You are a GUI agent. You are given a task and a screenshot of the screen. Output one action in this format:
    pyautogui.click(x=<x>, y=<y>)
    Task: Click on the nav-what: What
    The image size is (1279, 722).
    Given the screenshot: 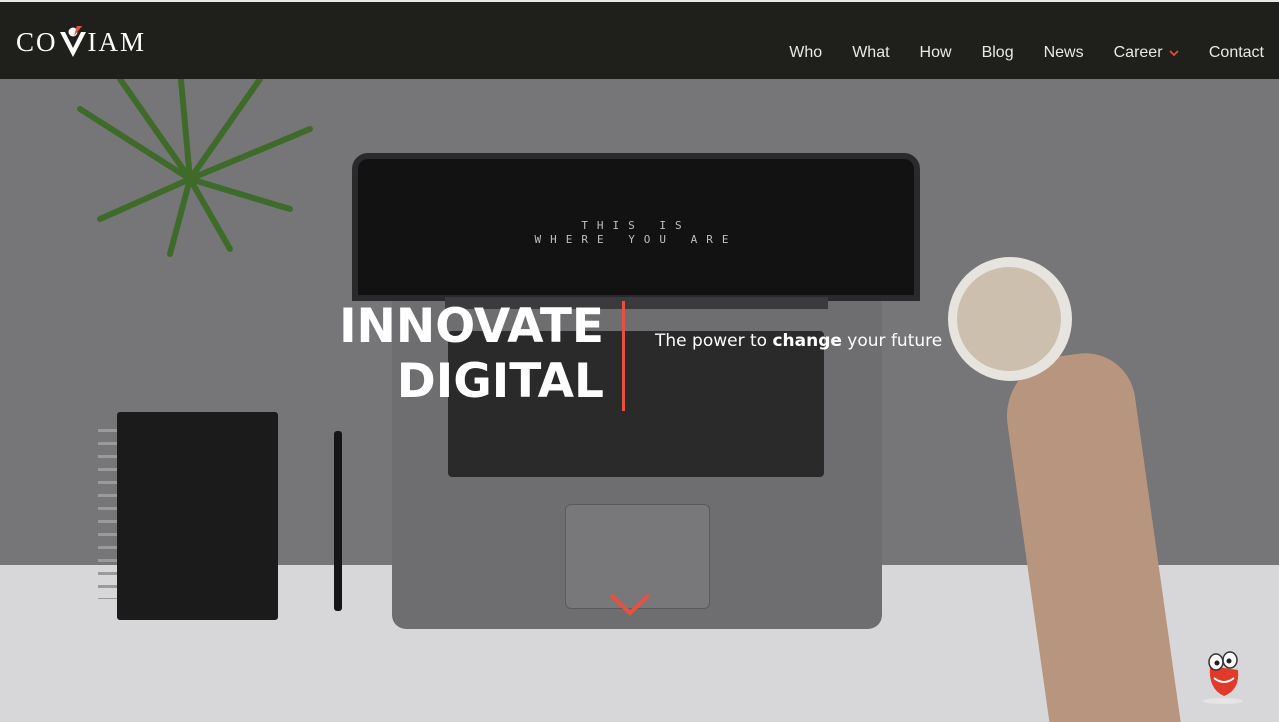 What is the action you would take?
    pyautogui.click(x=870, y=54)
    